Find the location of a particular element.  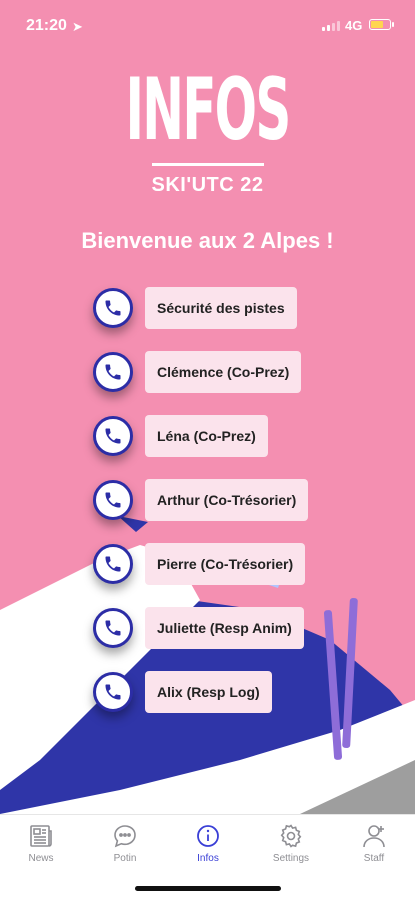

info-icon is located at coordinates (208, 836).